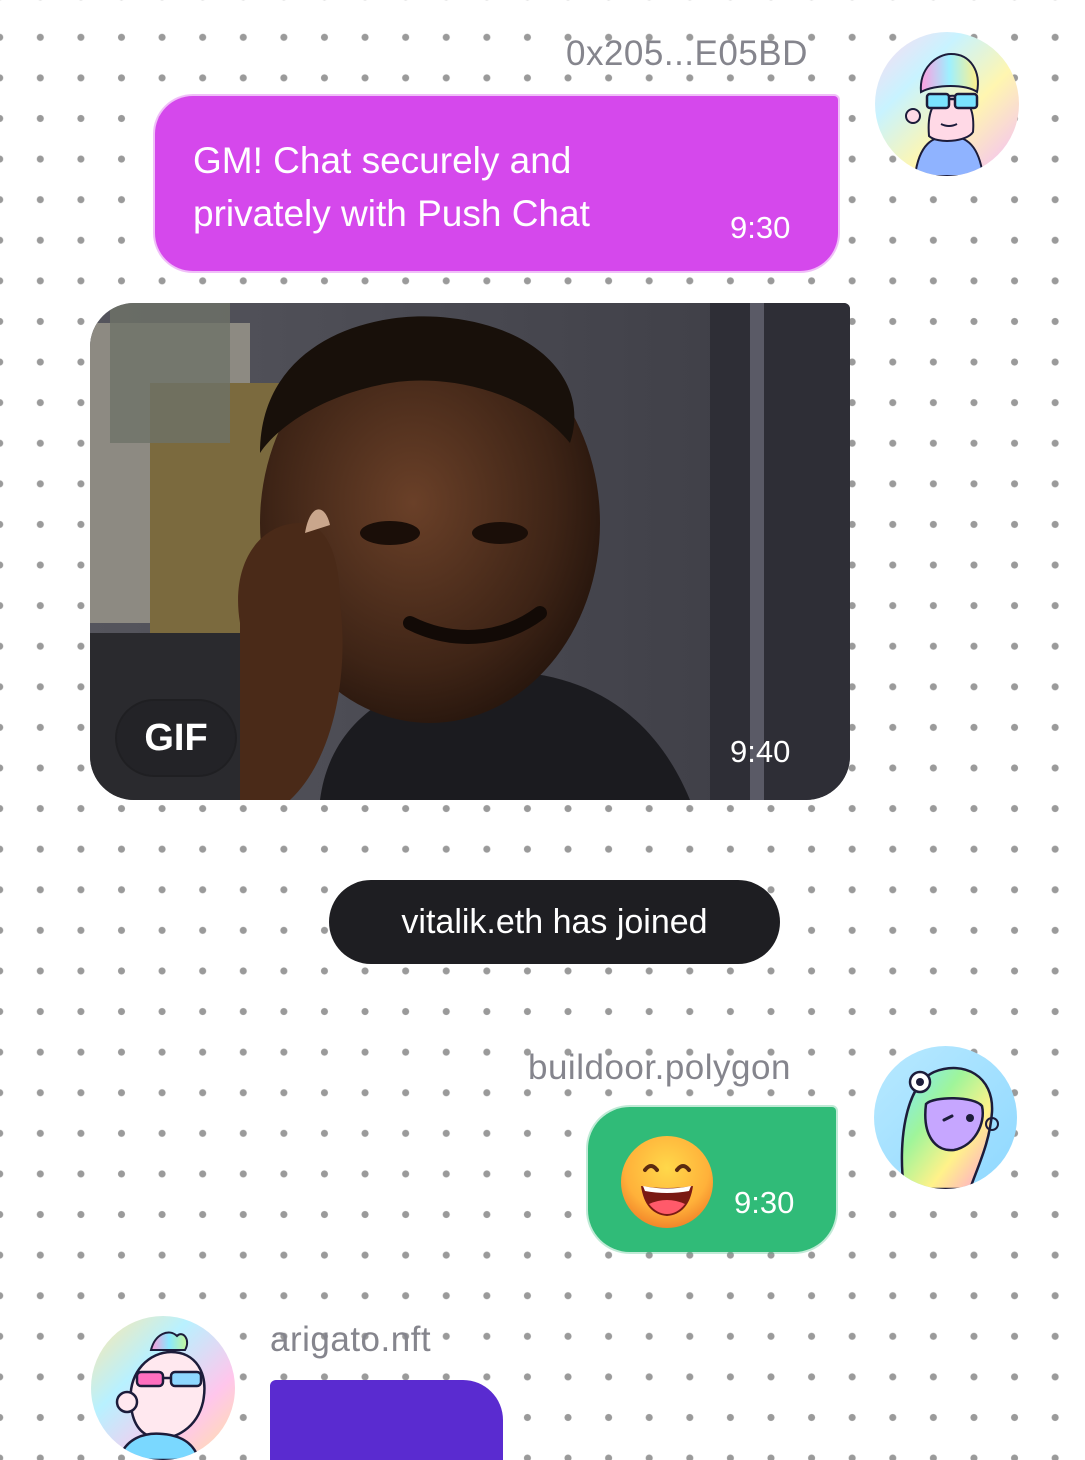 The image size is (1085, 1460). I want to click on sender-name: 0x205...E05BD, so click(687, 53).